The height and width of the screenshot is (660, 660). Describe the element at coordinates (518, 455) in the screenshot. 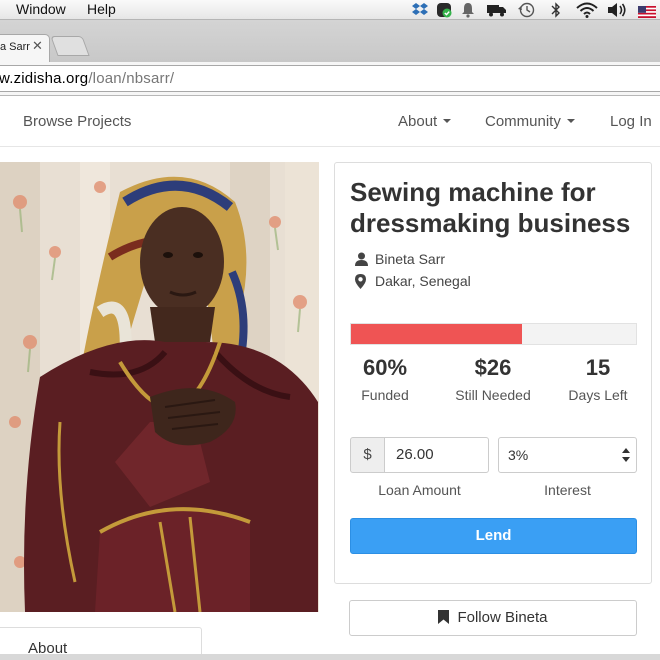

I see `interest-selected-value: 3%` at that location.